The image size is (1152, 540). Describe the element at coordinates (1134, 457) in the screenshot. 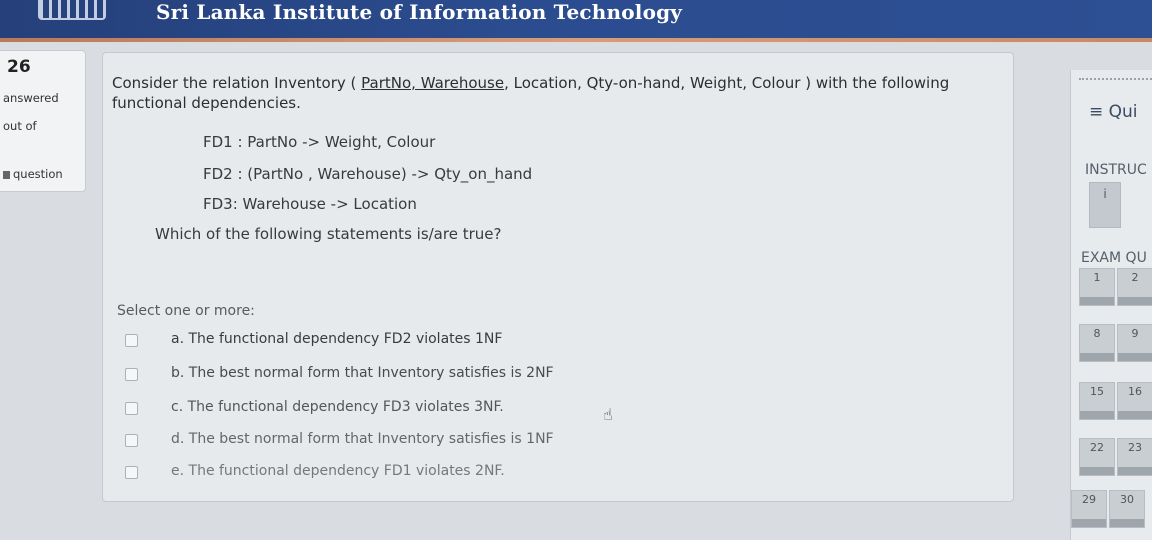

I see `nav-question-23: 23` at that location.